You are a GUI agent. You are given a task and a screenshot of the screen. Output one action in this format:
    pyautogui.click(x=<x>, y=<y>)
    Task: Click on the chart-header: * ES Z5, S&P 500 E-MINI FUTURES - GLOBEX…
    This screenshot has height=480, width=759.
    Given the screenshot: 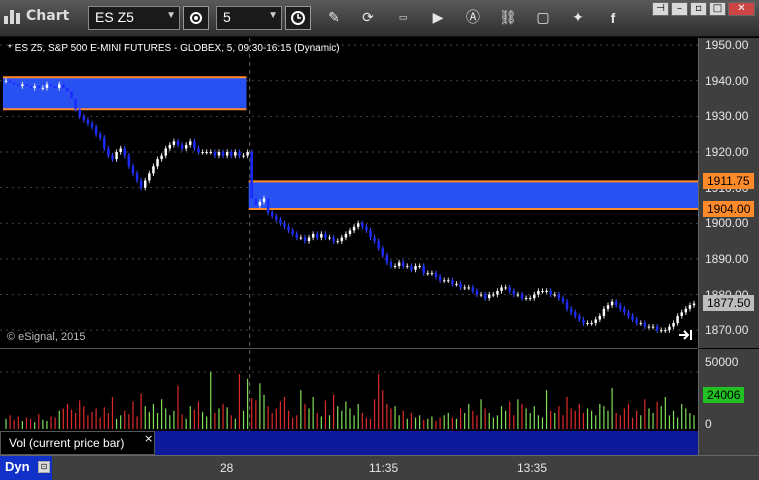 What is the action you would take?
    pyautogui.click(x=174, y=48)
    